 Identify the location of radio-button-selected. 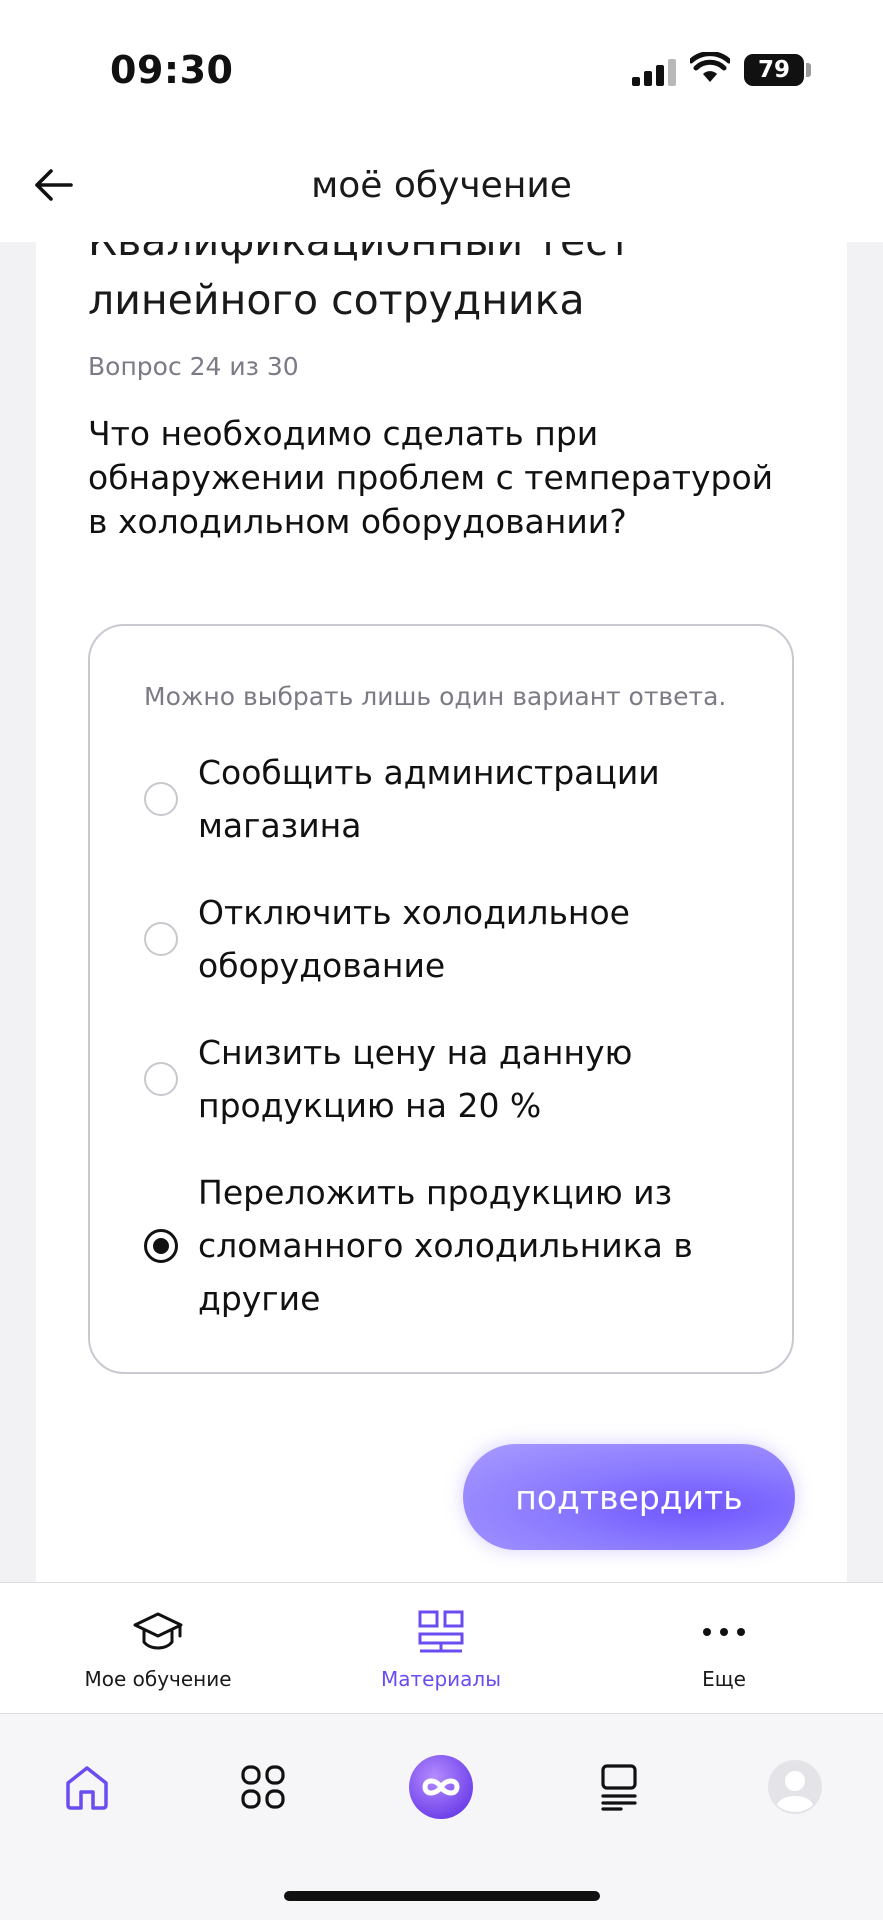
(161, 1245).